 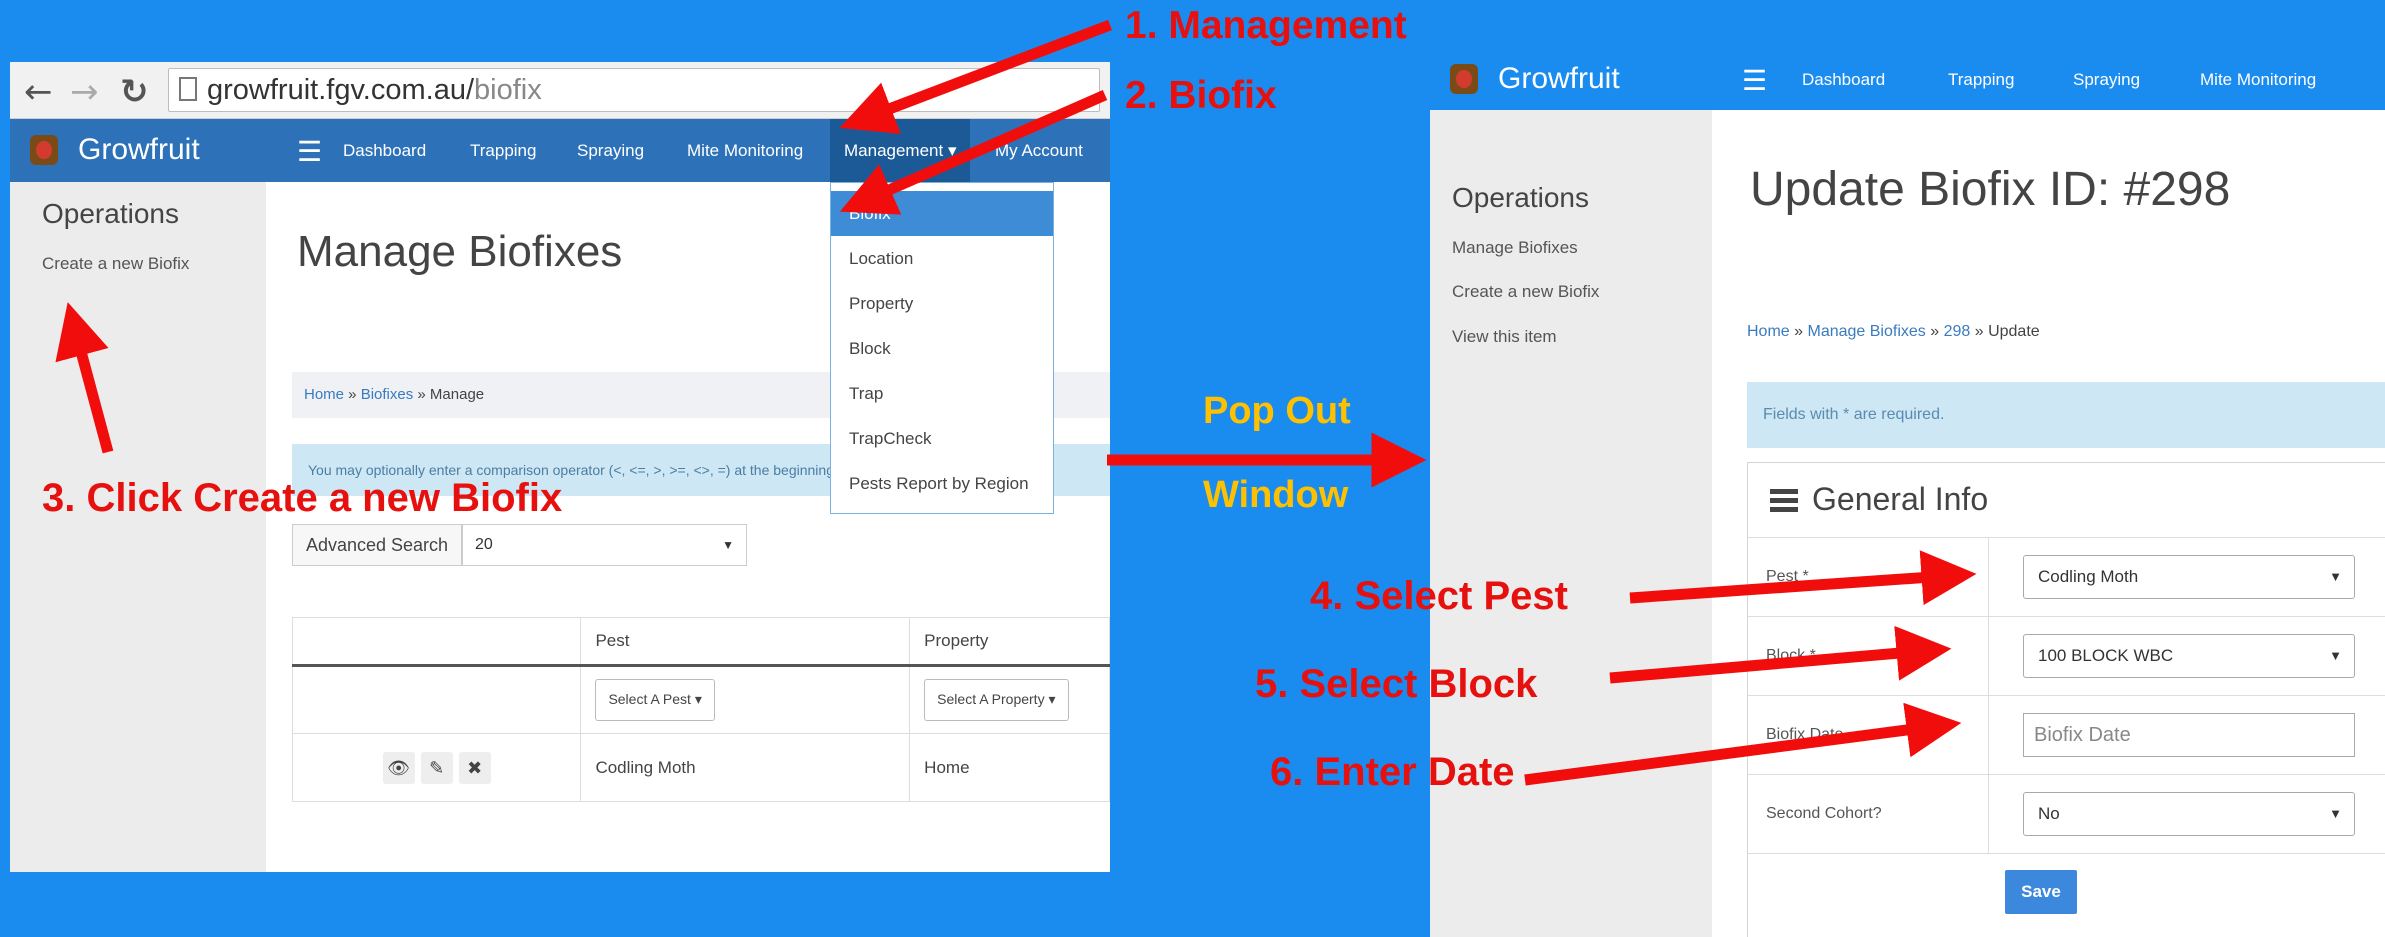 What do you see at coordinates (1392, 772) in the screenshot?
I see `annotation-step6: 6. Enter Date` at bounding box center [1392, 772].